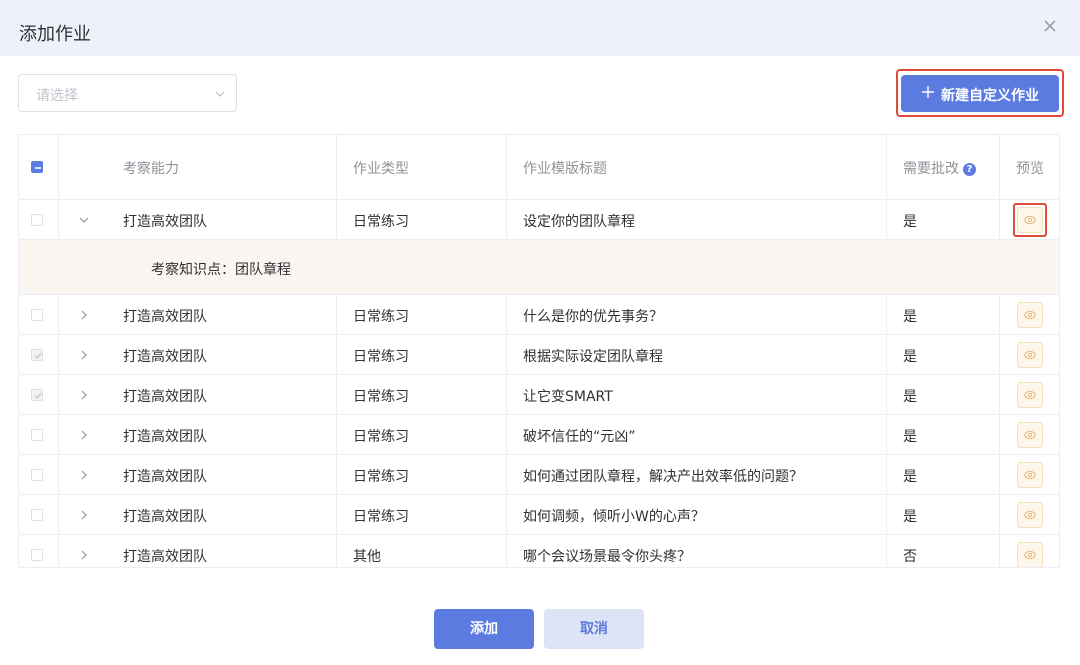 The height and width of the screenshot is (665, 1080). Describe the element at coordinates (697, 551) in the screenshot. I see `row-title-cell: 哪个会议场景最令你头疼？` at that location.